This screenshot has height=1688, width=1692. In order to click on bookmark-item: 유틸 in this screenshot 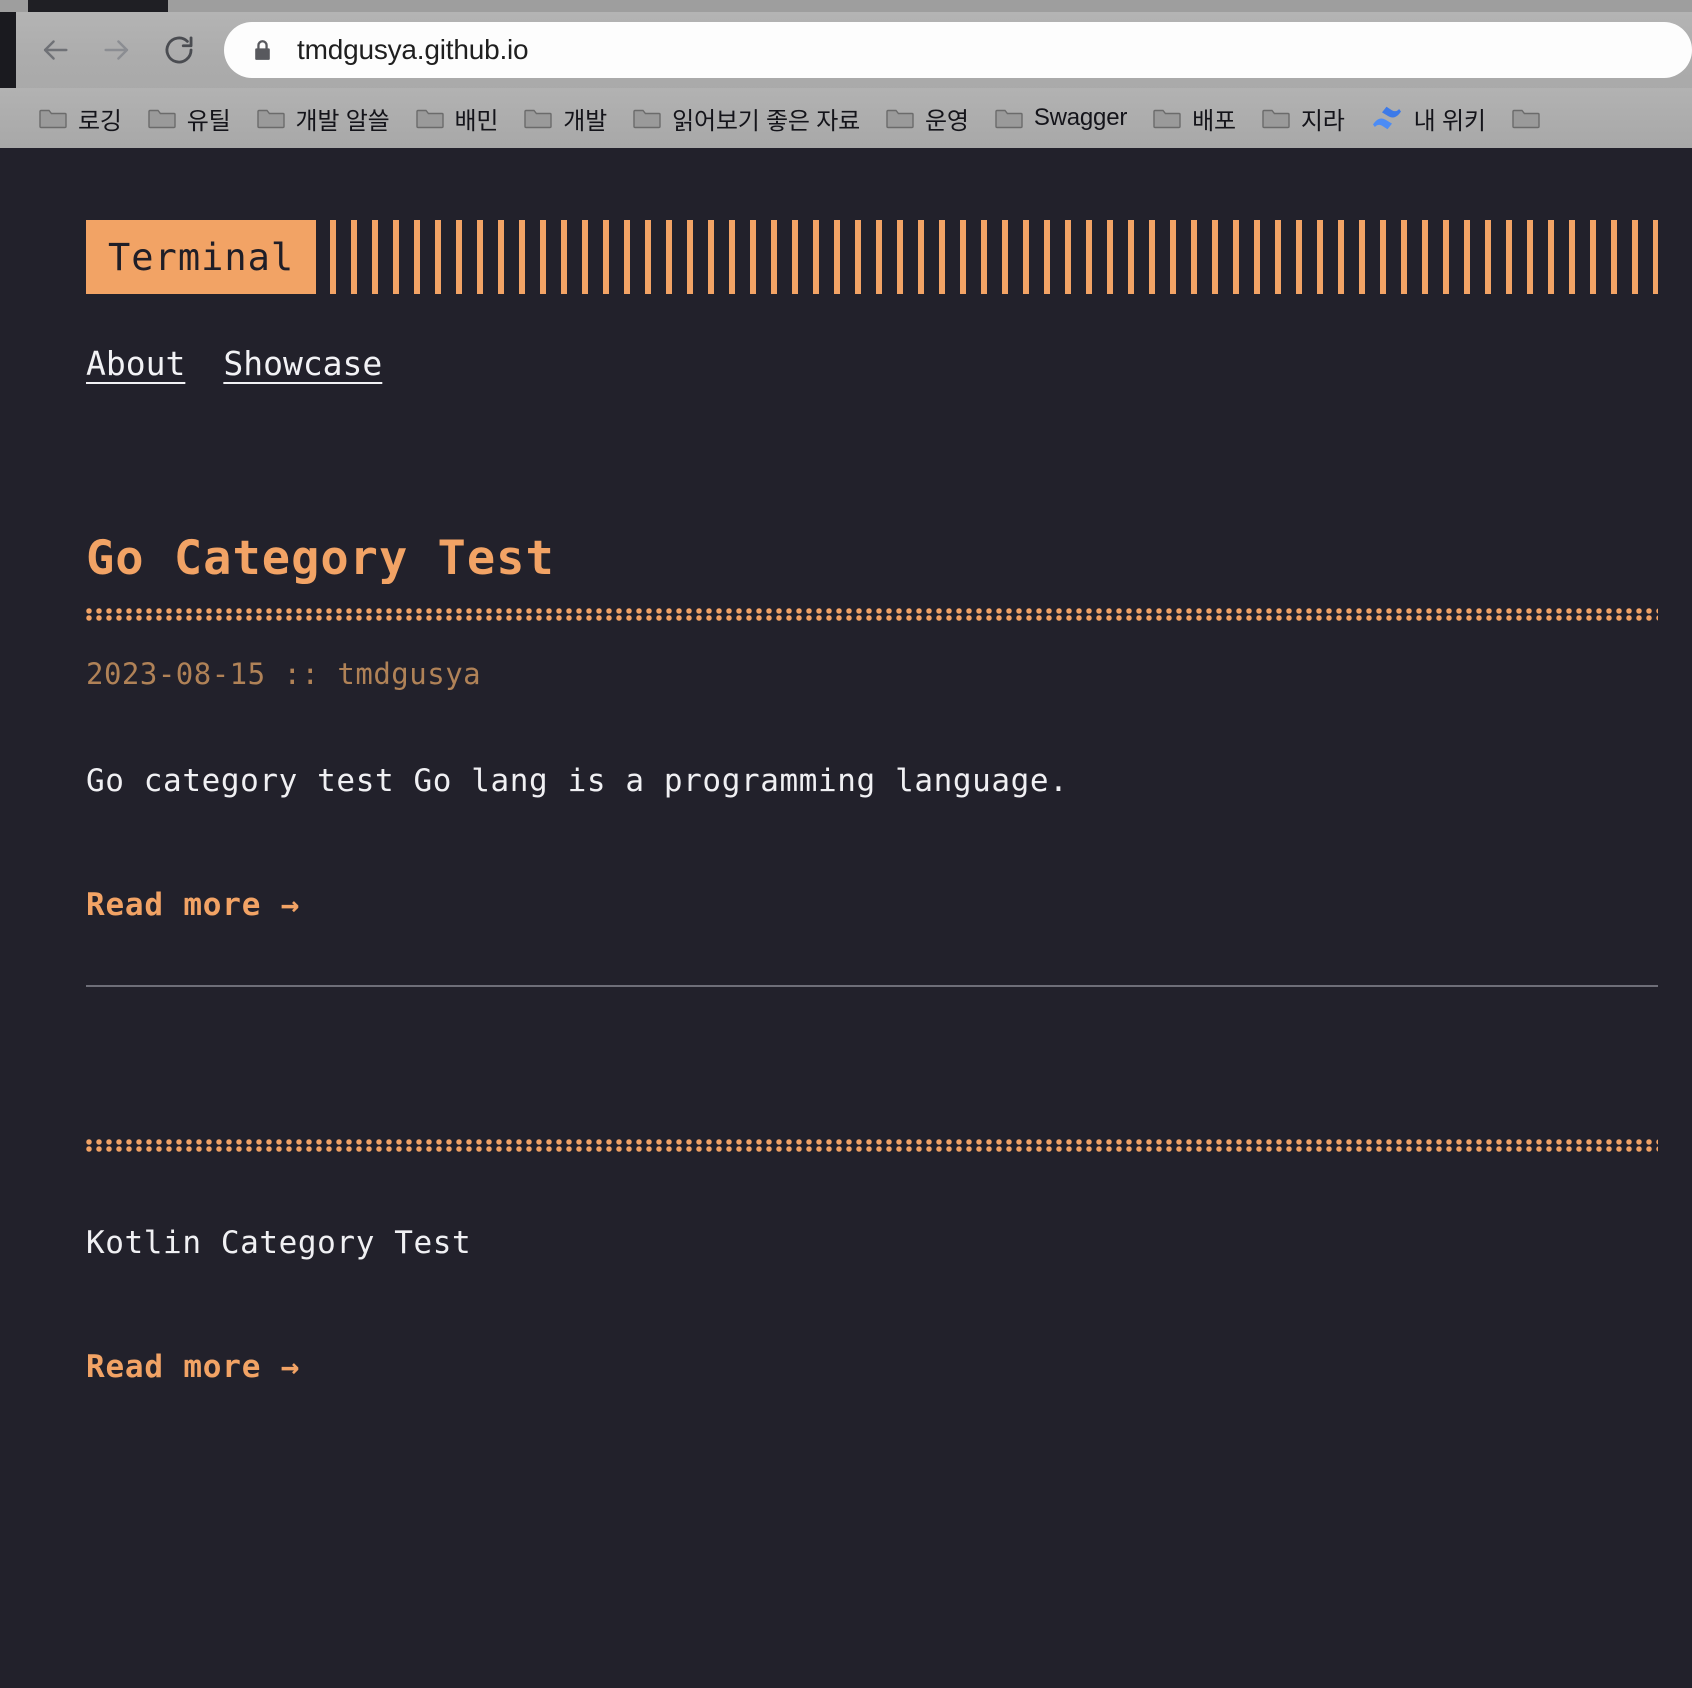, I will do `click(189, 118)`.